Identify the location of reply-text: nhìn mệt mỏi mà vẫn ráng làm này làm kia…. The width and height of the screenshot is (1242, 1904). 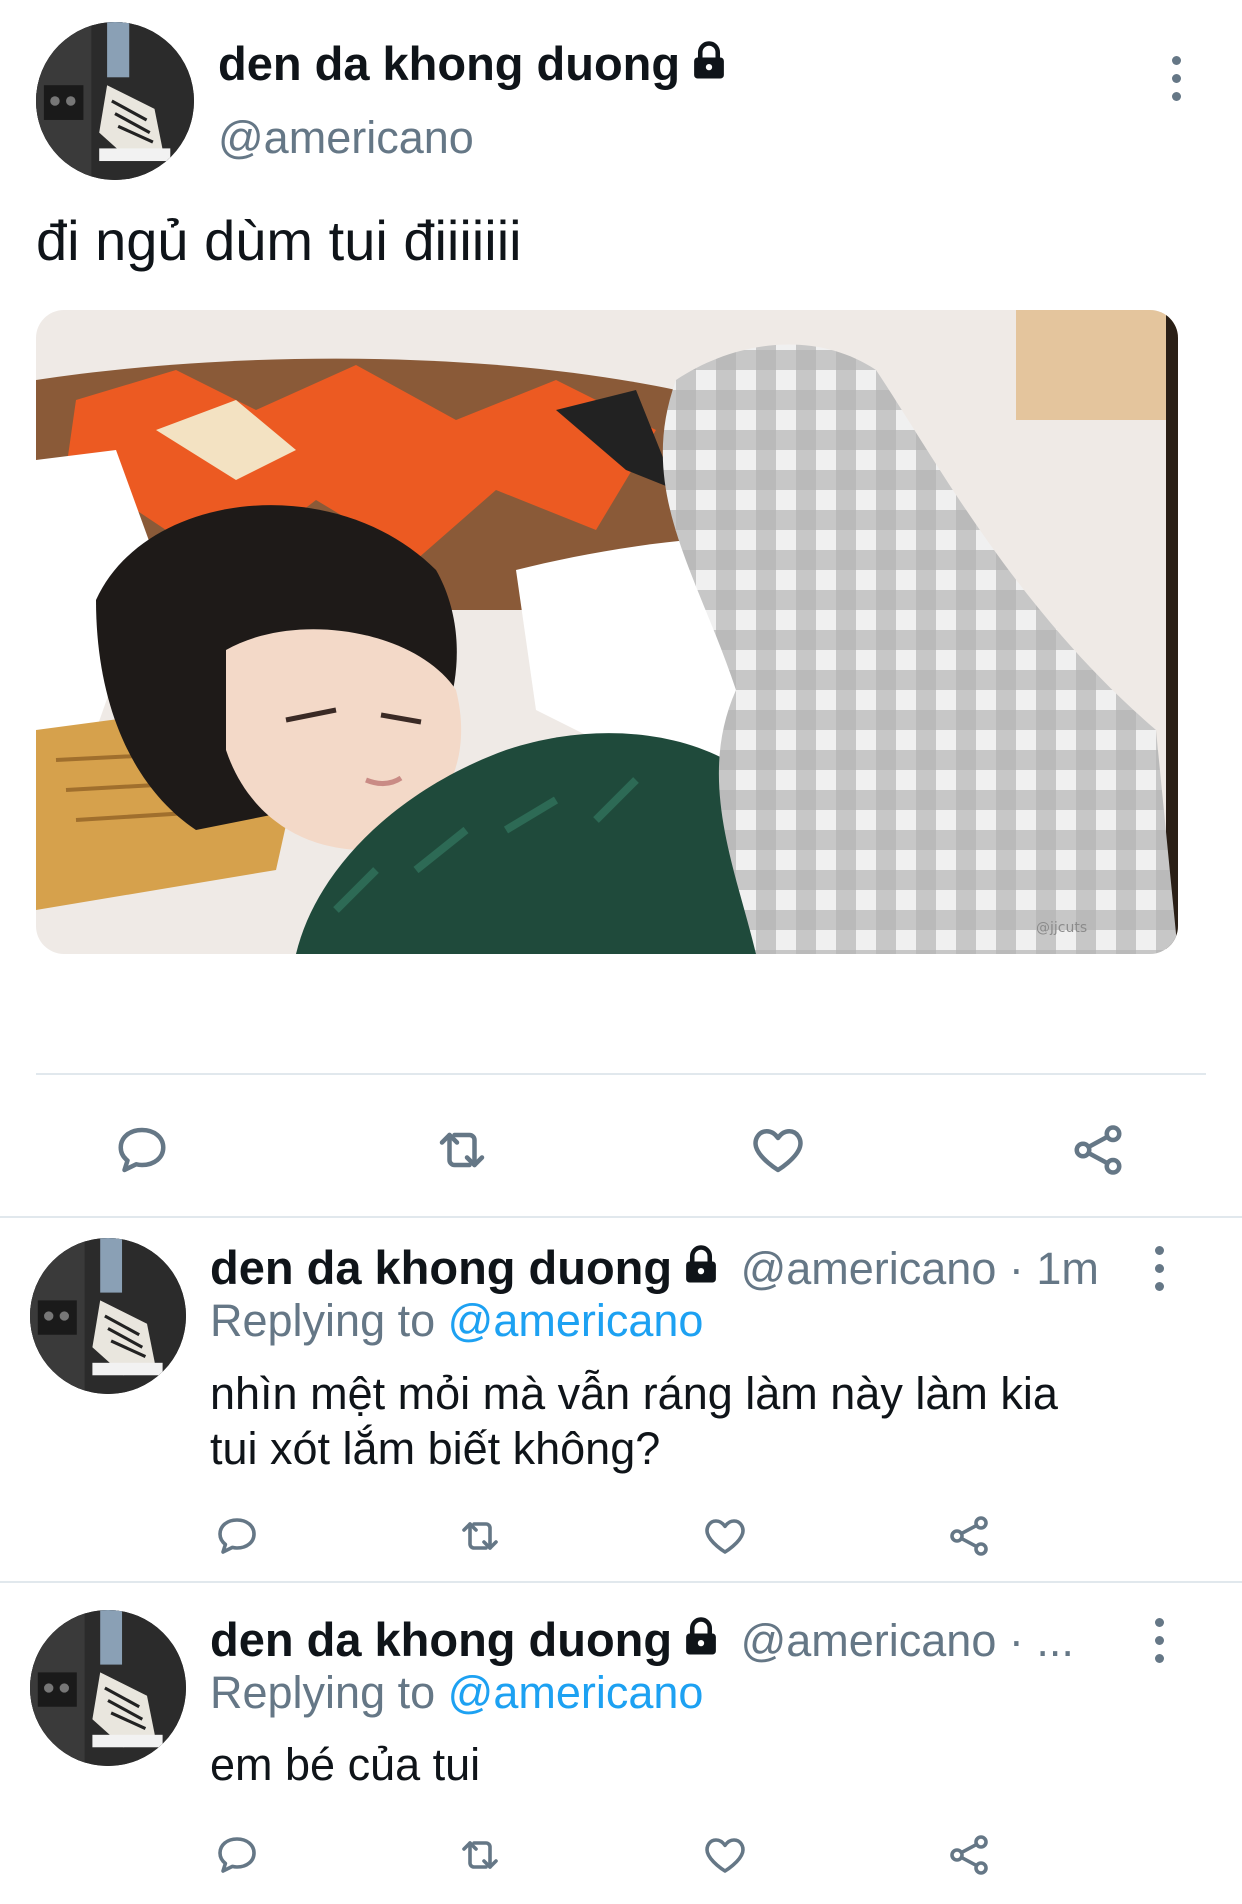
(634, 1421).